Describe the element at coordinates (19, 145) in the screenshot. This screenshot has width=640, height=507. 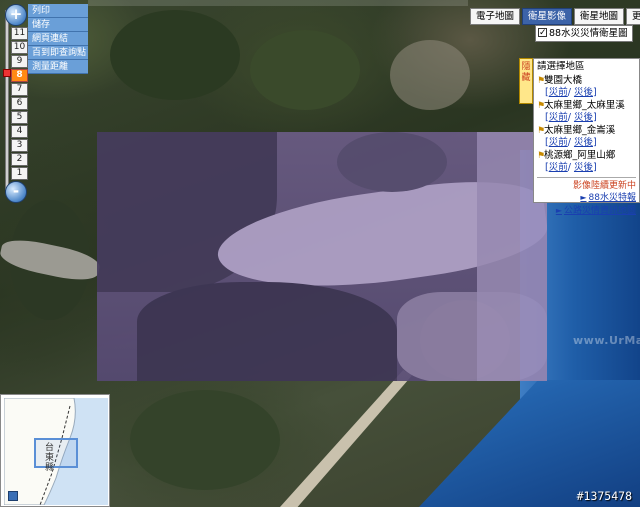
I see `zoom-level-3: 3` at that location.